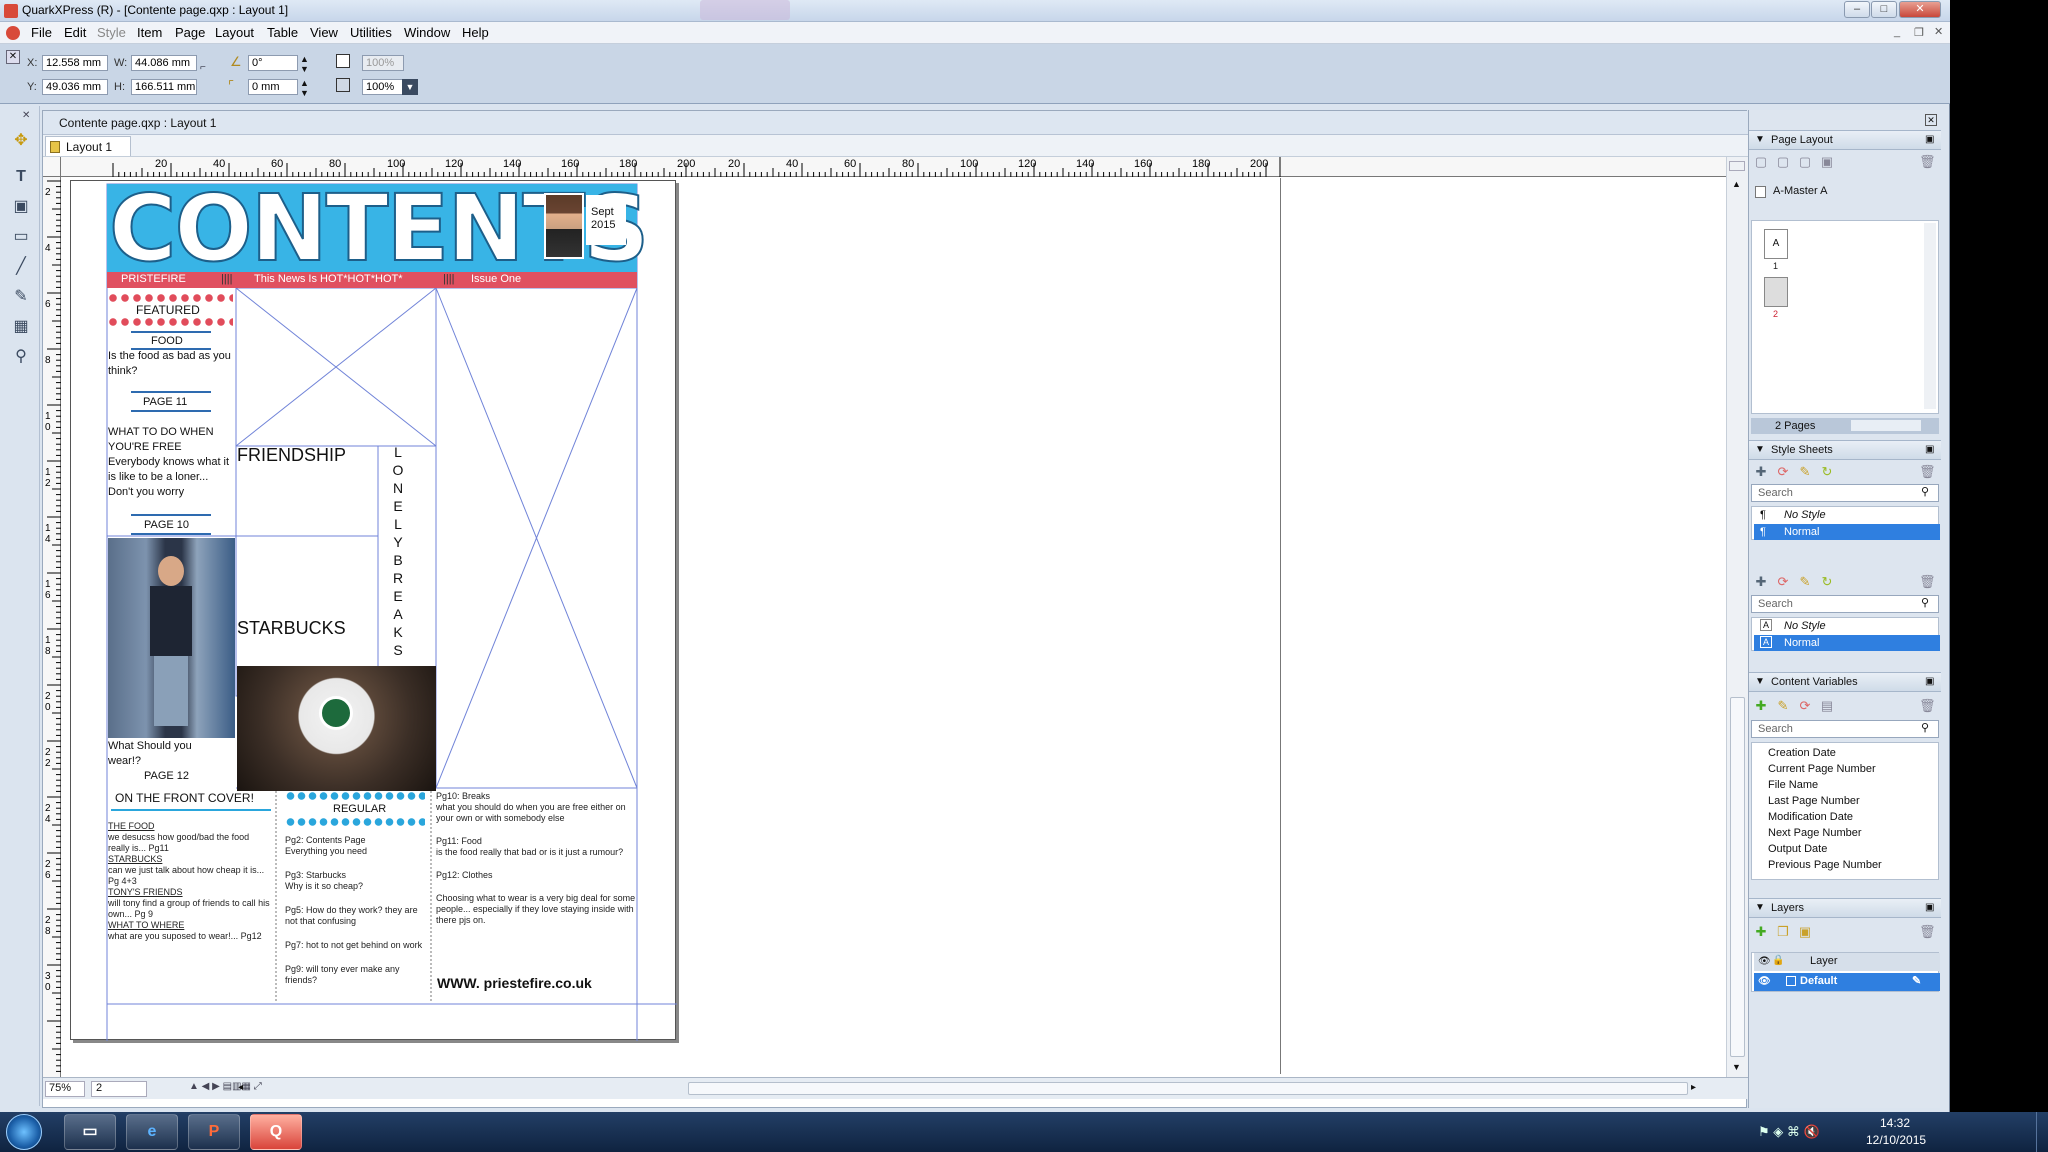 The image size is (2048, 1152). What do you see at coordinates (1925, 491) in the screenshot?
I see `search-icon: ⚲` at bounding box center [1925, 491].